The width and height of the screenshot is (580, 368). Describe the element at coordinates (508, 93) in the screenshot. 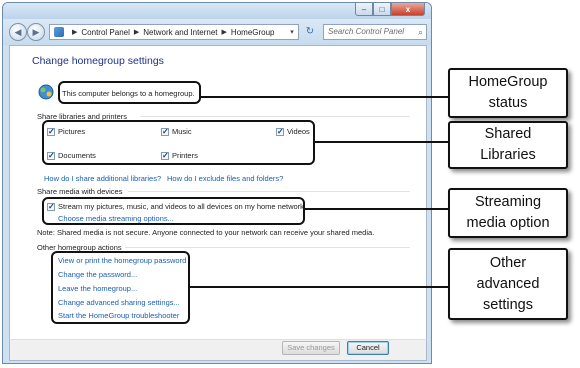

I see `callout-homegroup-status: HomeGroup status` at that location.